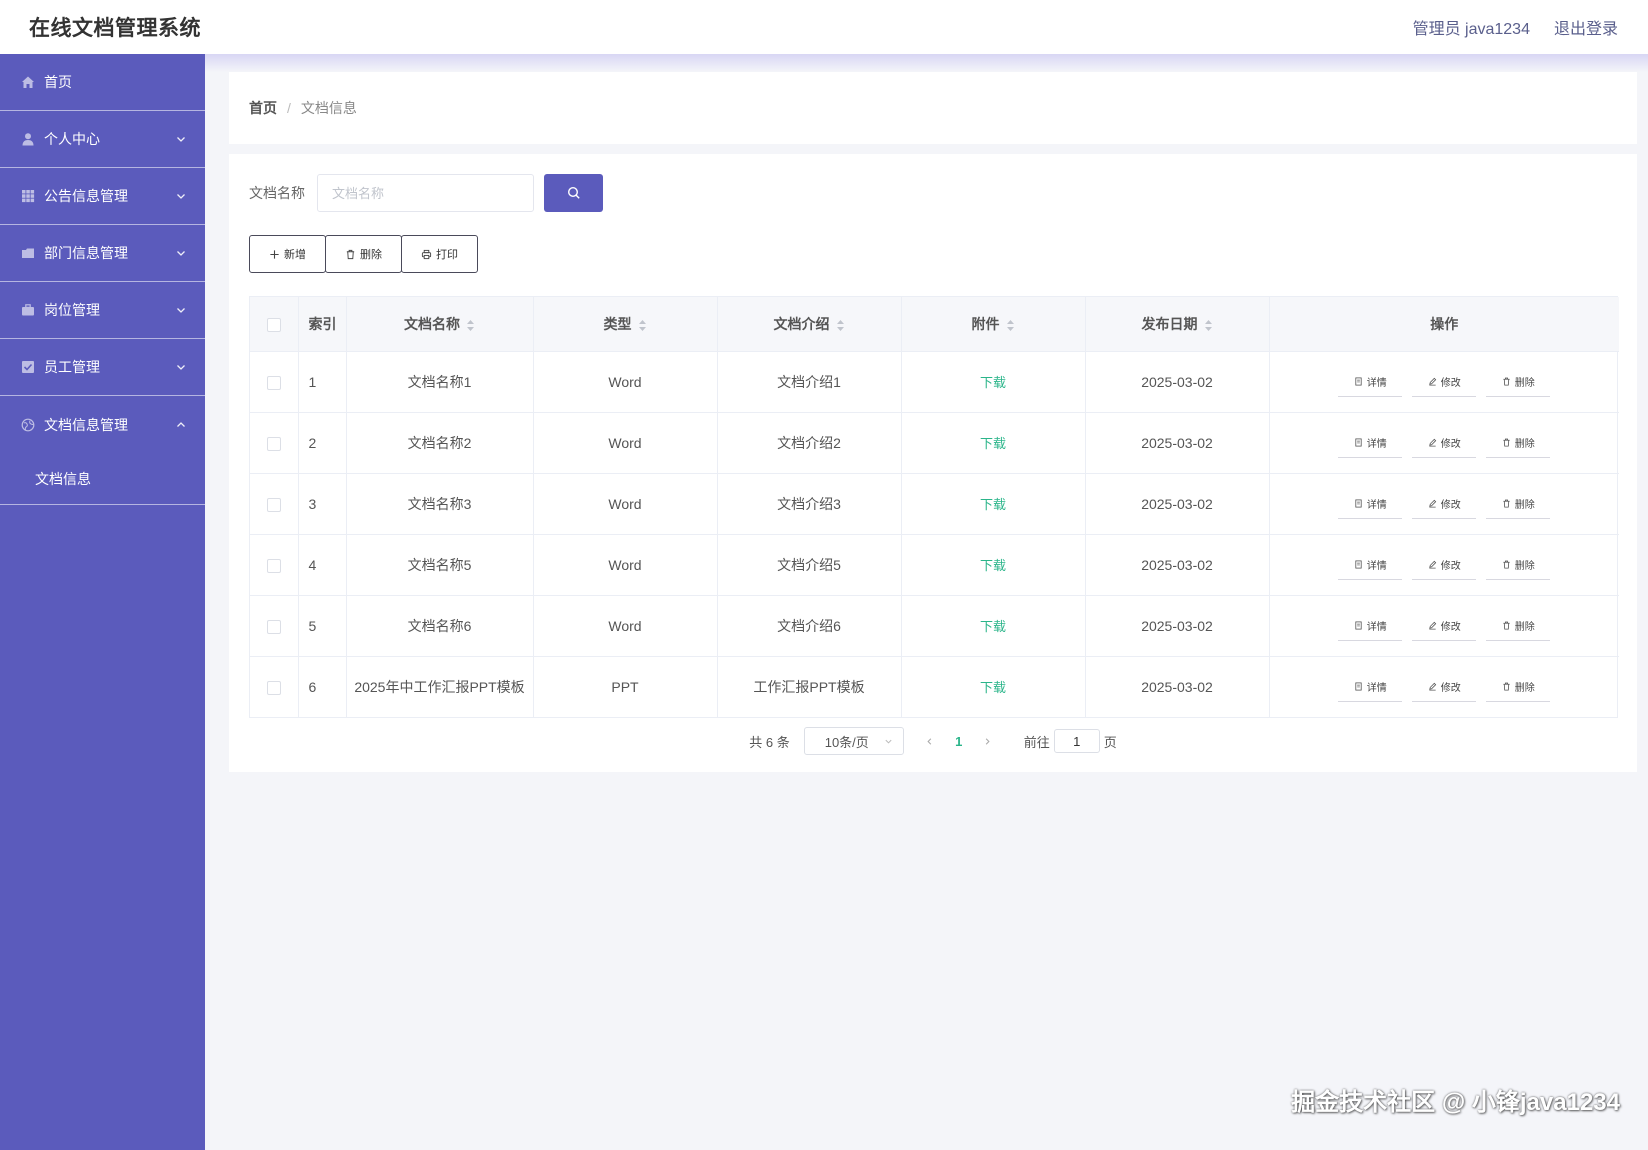  I want to click on search-input, so click(425, 193).